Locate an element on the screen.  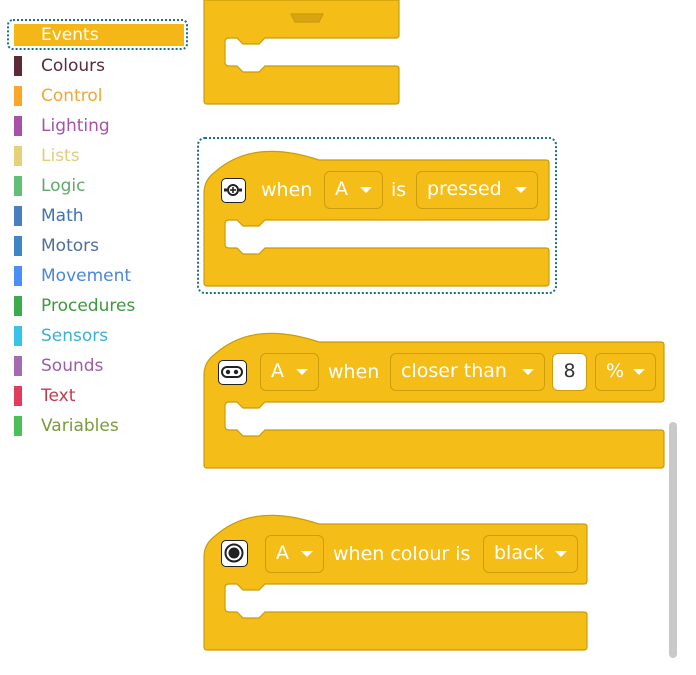
category-colours: Colours is located at coordinates (100, 66).